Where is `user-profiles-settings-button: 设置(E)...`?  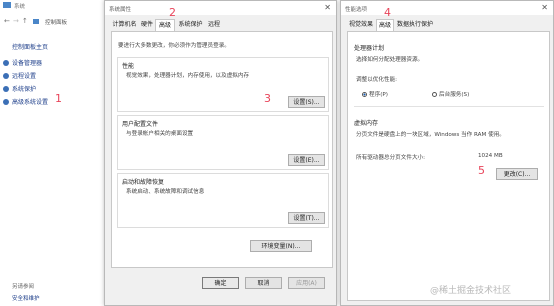
user-profiles-settings-button: 设置(E)... is located at coordinates (306, 160).